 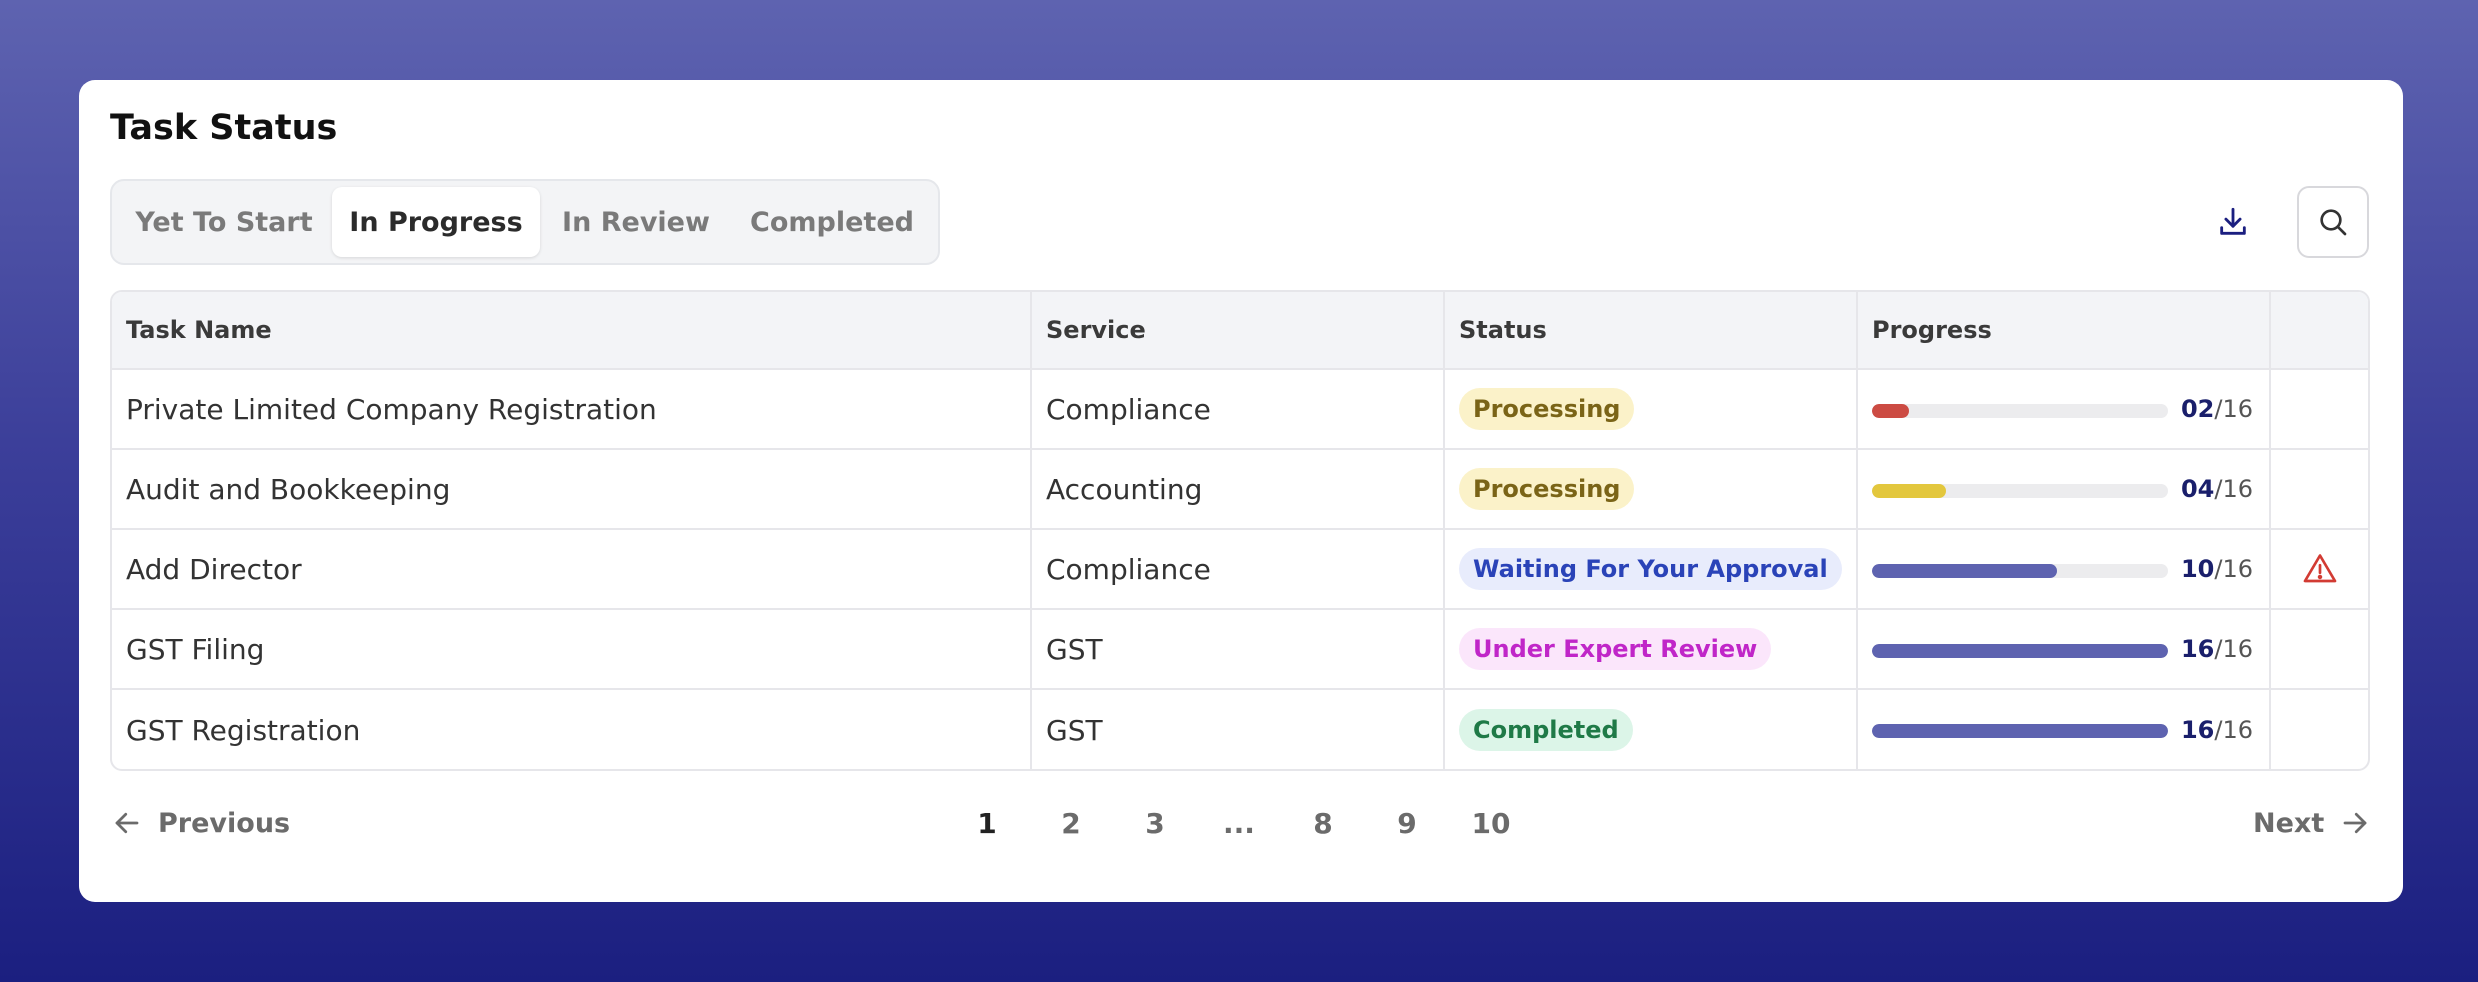 I want to click on page-8: 8, so click(x=1323, y=823).